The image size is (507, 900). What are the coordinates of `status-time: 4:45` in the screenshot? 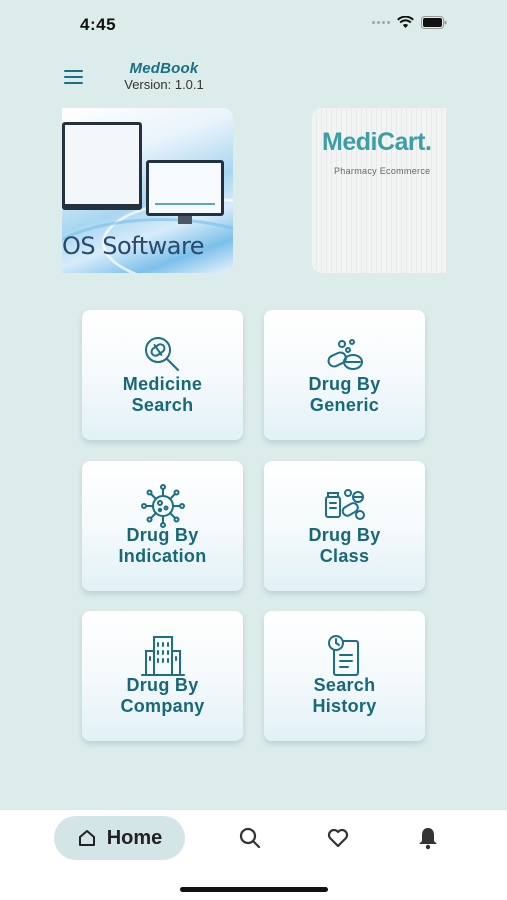 It's located at (98, 24).